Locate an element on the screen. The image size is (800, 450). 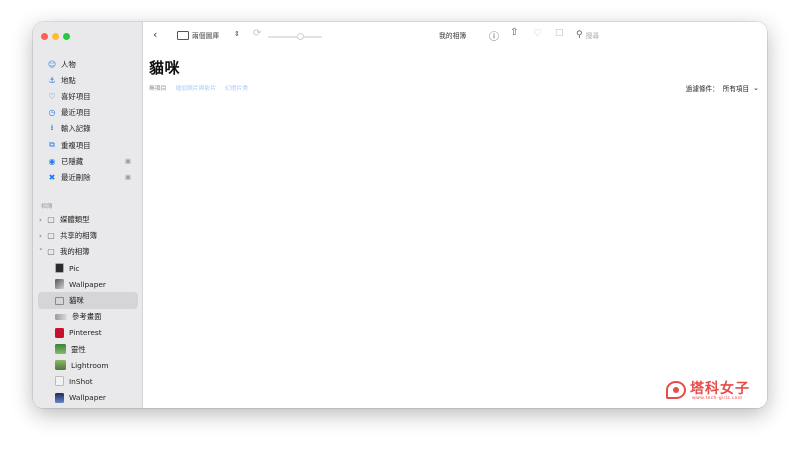
eye-hidden-icon: ◉ is located at coordinates (52, 161).